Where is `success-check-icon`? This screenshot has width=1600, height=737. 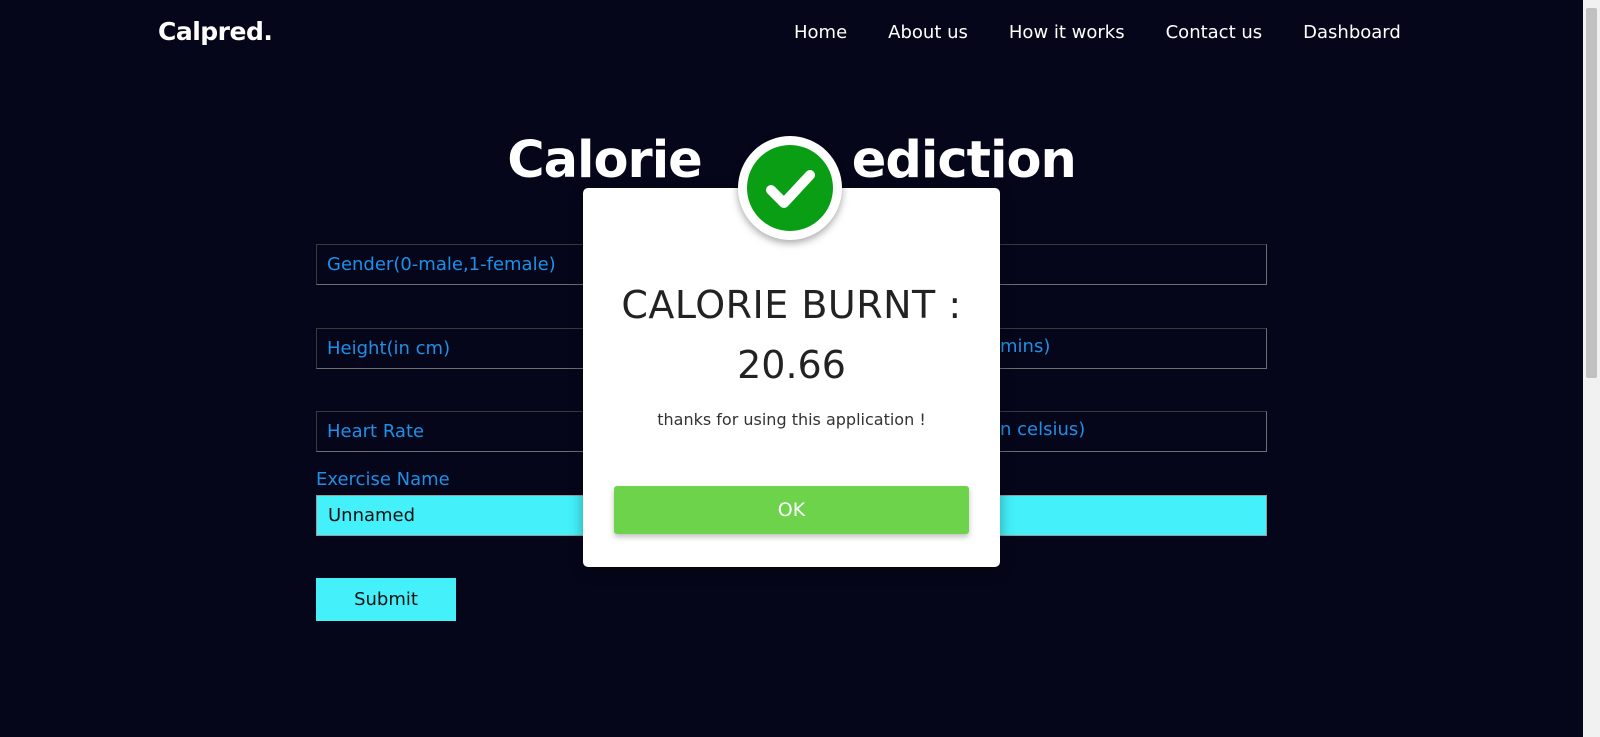 success-check-icon is located at coordinates (790, 188).